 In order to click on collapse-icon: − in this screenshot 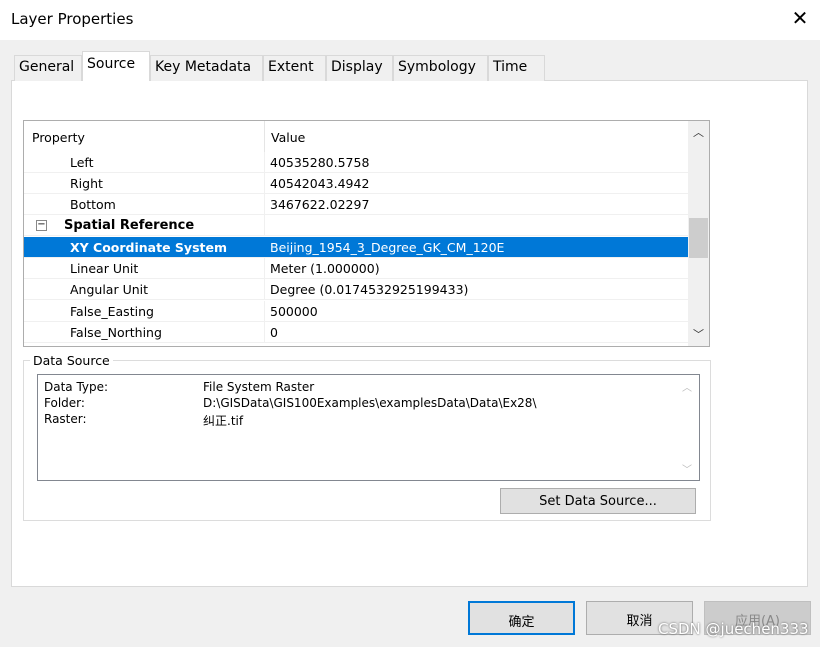, I will do `click(41, 225)`.